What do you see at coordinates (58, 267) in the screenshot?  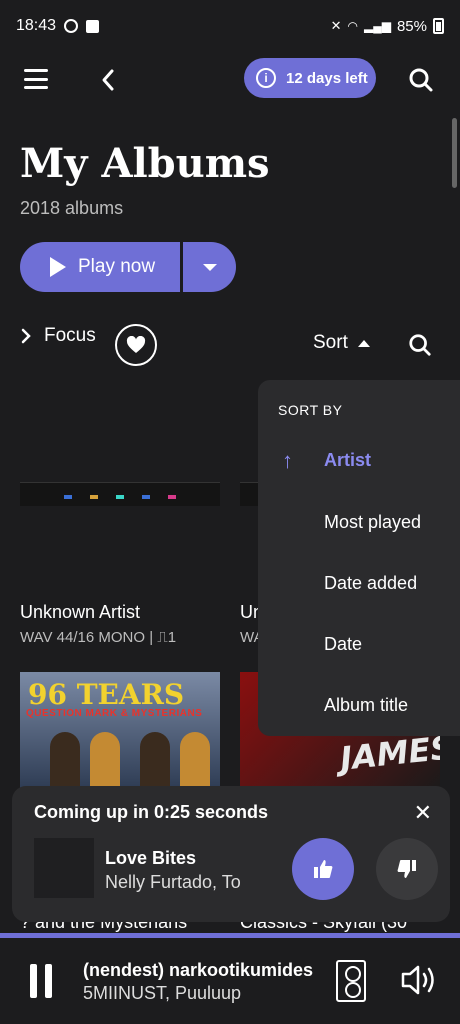 I see `play-icon` at bounding box center [58, 267].